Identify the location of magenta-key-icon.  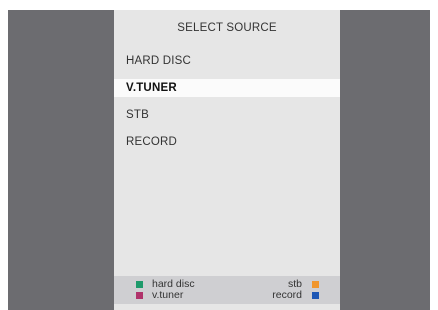
(139, 295).